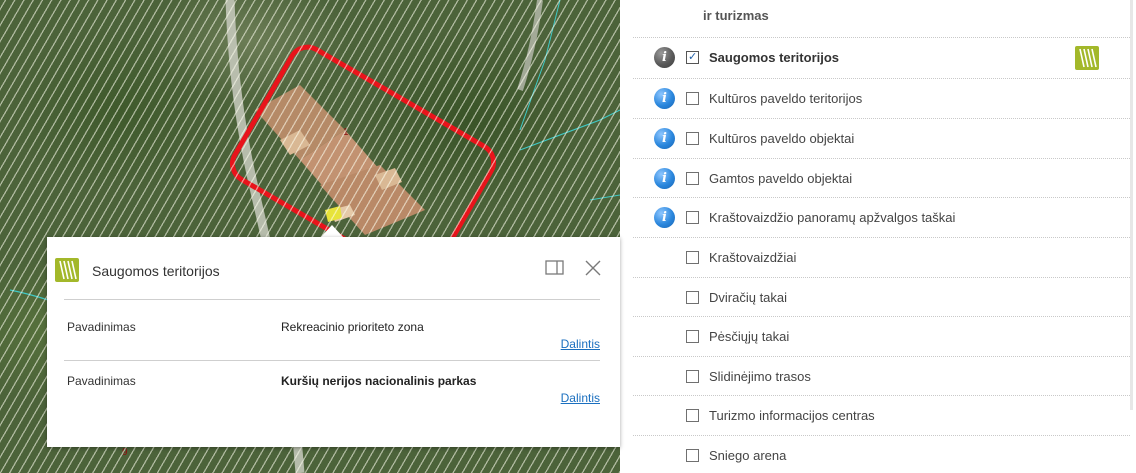  I want to click on layer-label: Saugomos teritorijos, so click(774, 57).